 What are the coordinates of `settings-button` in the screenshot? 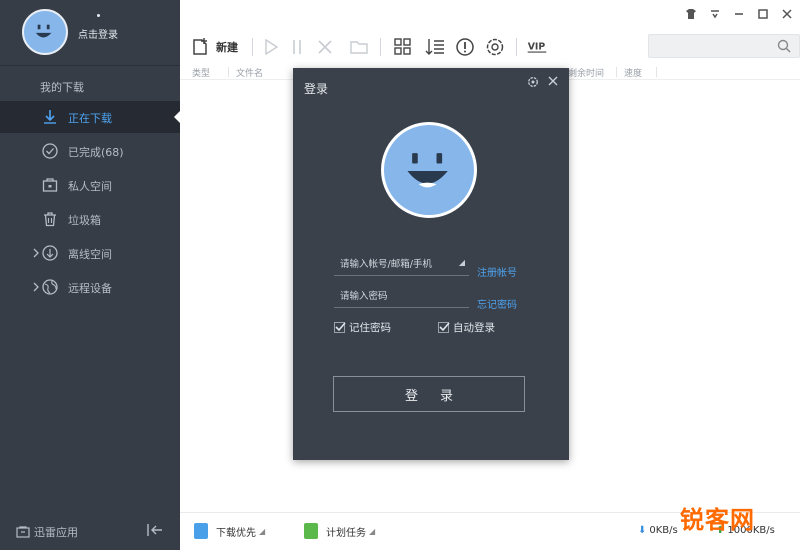 It's located at (495, 47).